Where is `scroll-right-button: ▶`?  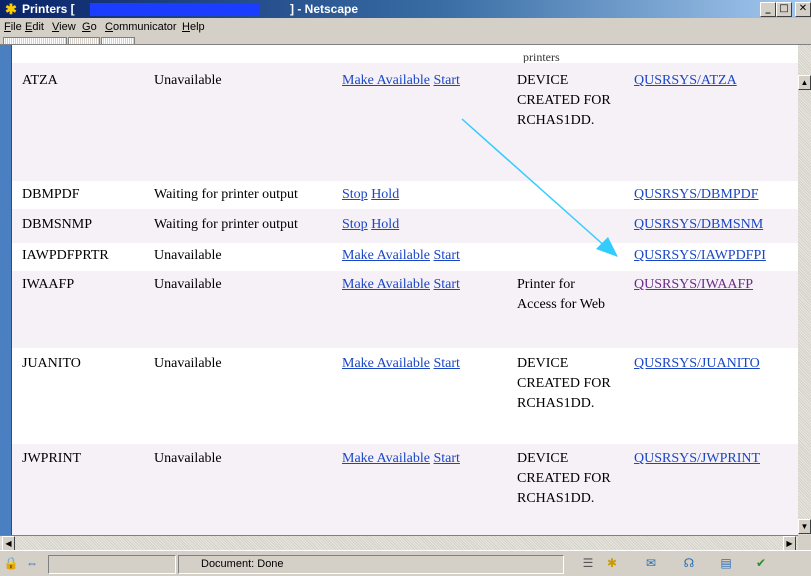
scroll-right-button: ▶ is located at coordinates (789, 543).